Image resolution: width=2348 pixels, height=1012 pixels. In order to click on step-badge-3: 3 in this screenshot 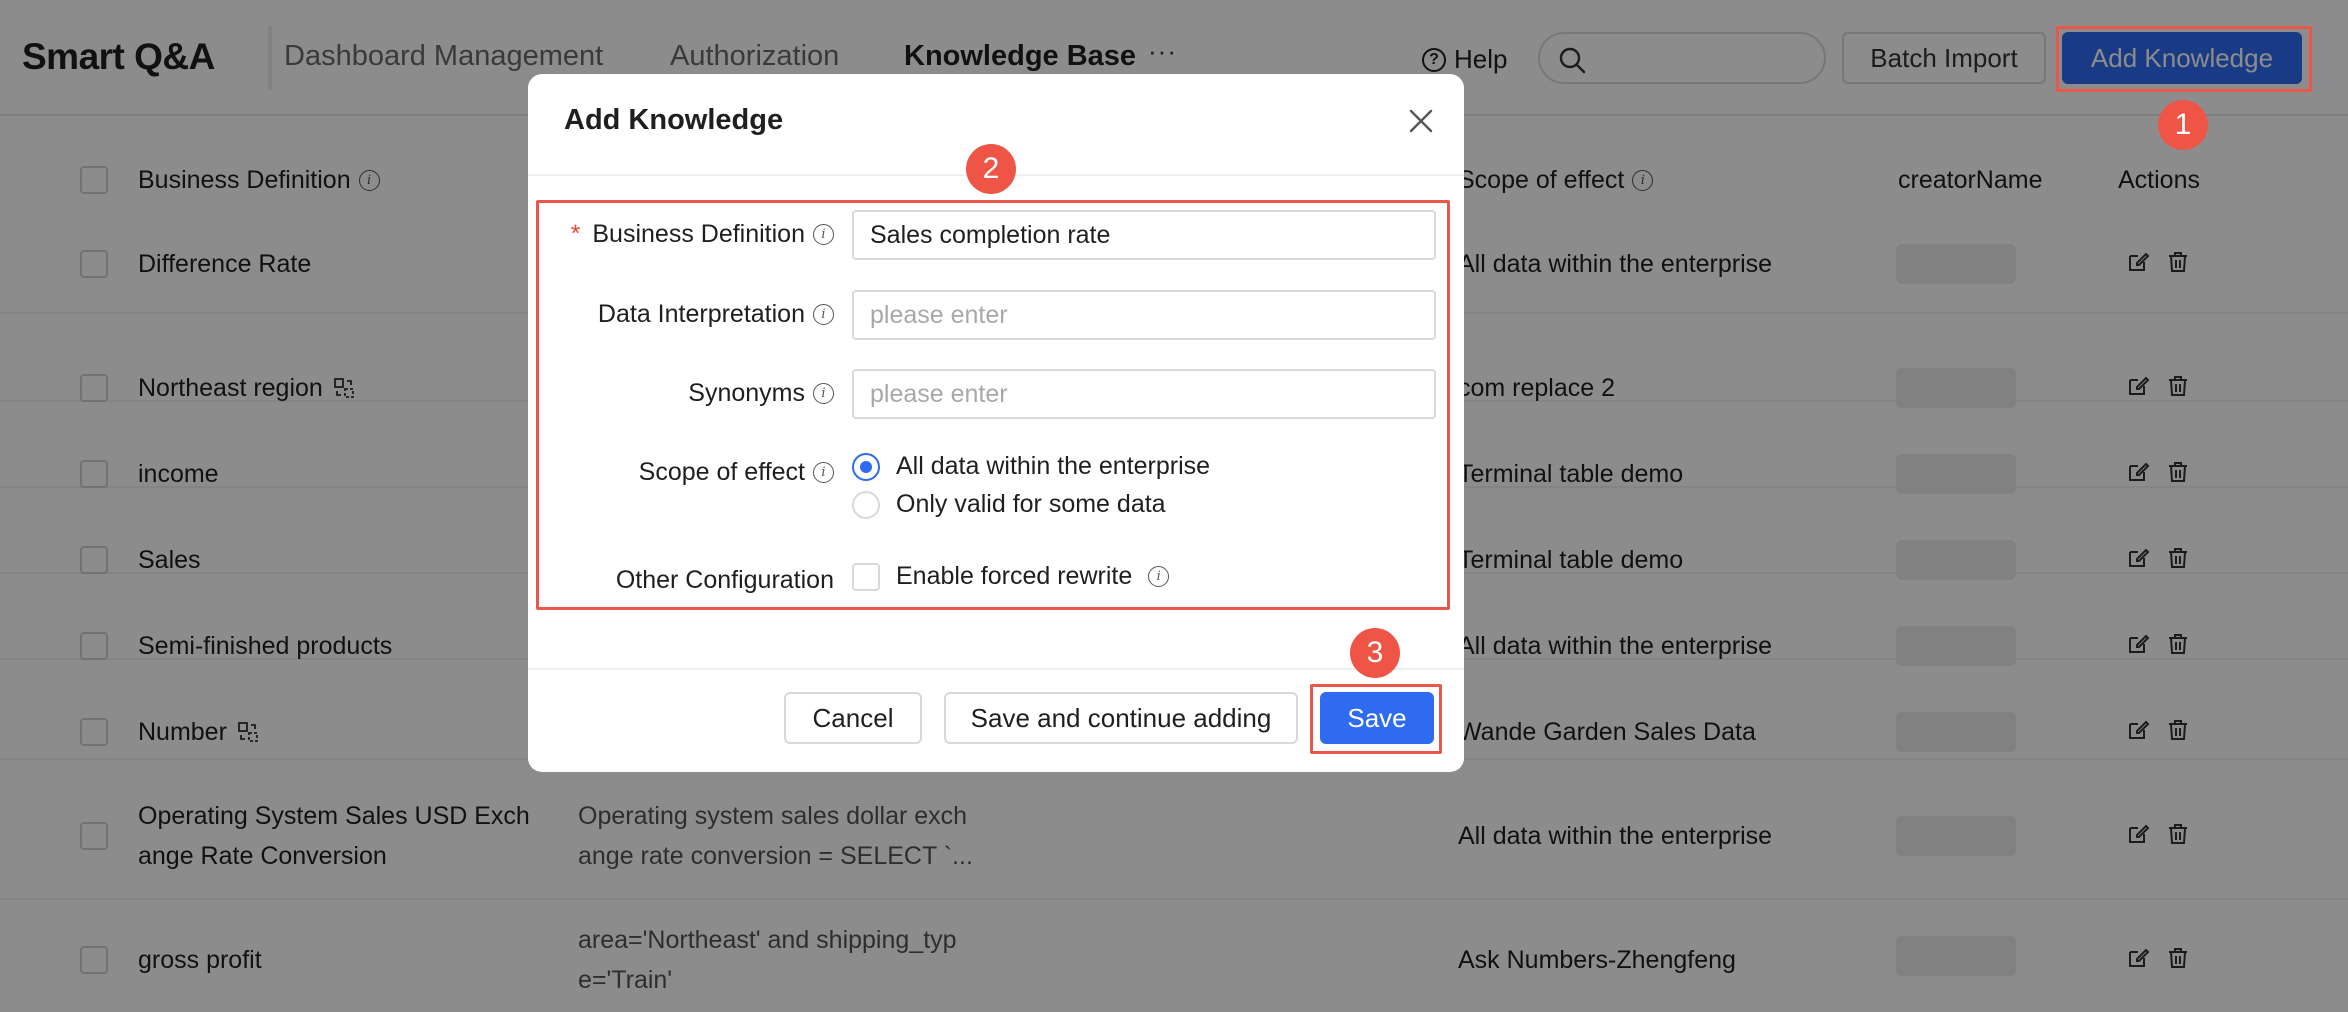, I will do `click(1375, 653)`.